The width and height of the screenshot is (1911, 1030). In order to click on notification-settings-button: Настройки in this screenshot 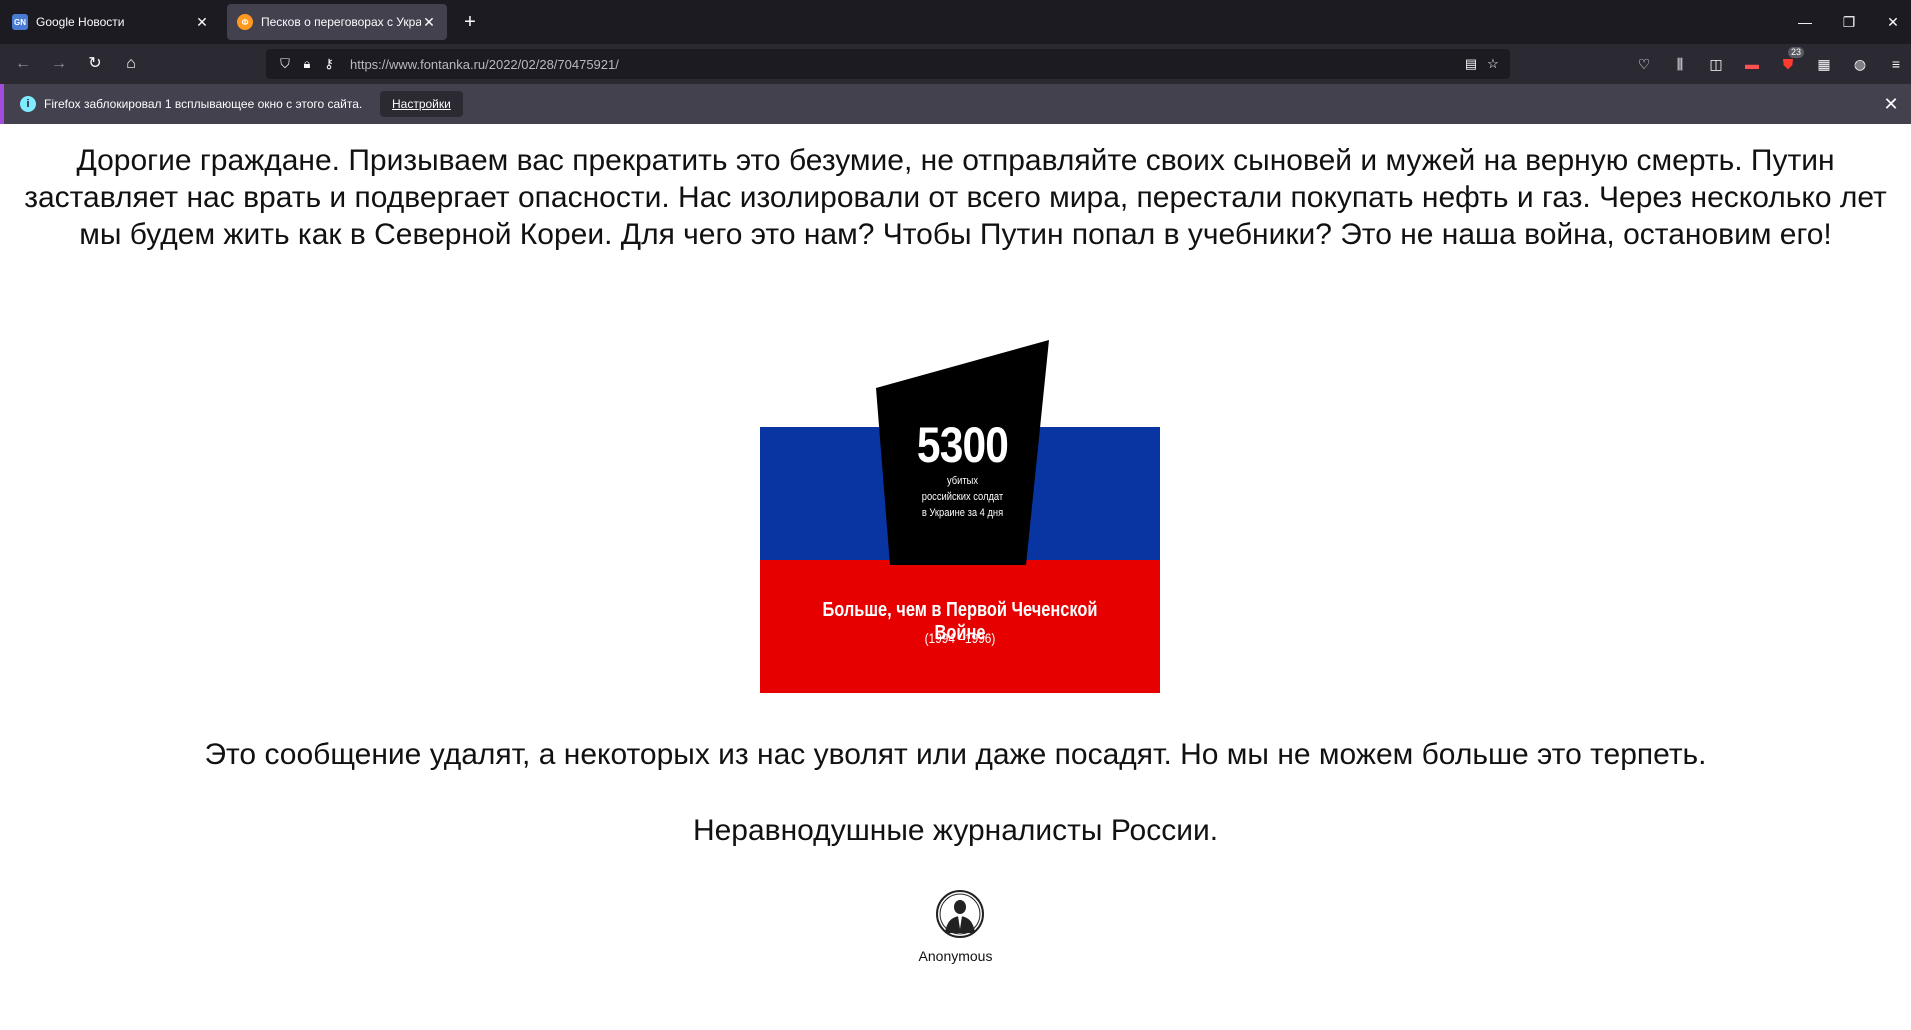, I will do `click(421, 104)`.